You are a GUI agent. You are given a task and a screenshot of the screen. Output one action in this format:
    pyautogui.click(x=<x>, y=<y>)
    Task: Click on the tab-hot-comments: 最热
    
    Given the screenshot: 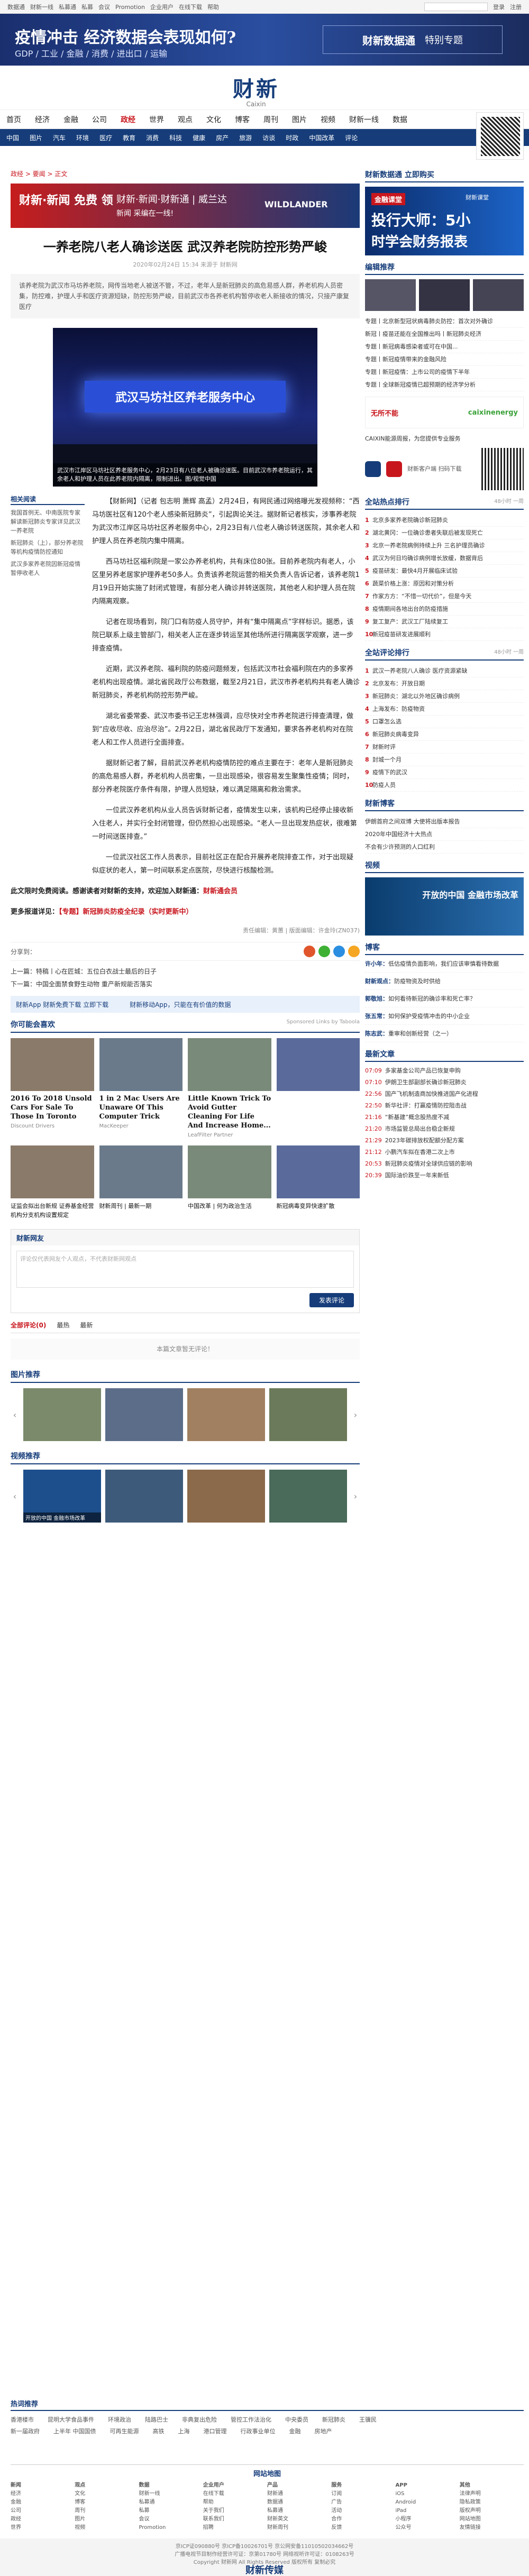 What is the action you would take?
    pyautogui.click(x=63, y=1326)
    